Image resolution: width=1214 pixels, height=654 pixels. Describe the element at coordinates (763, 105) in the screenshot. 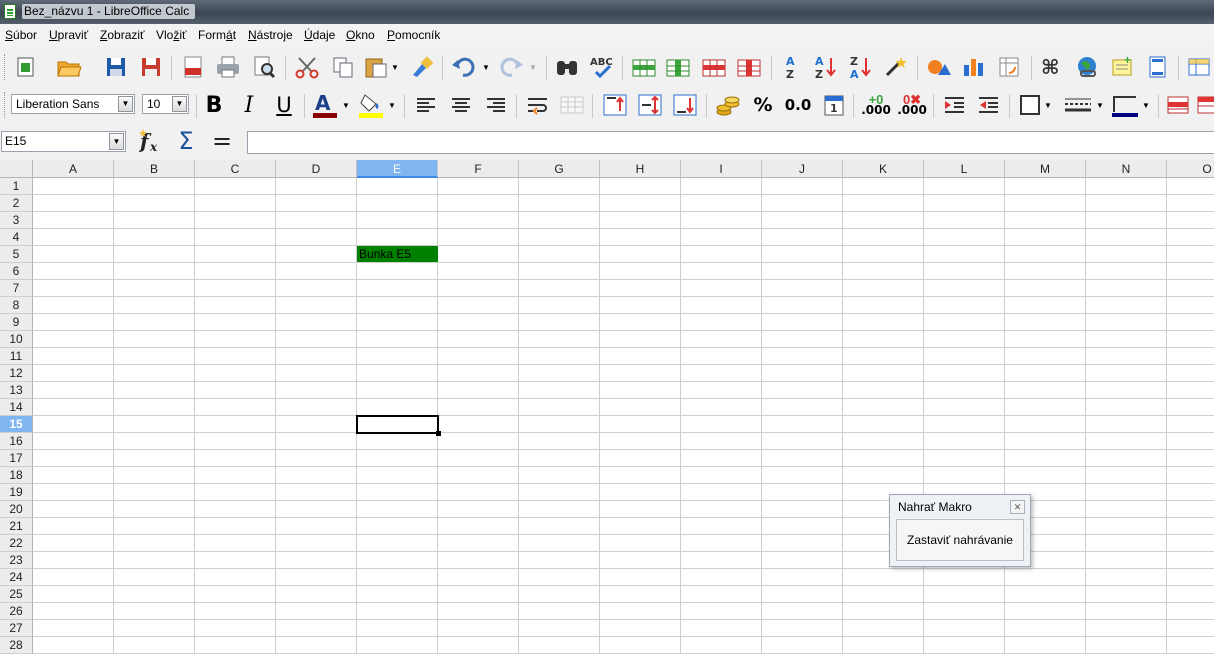

I see `percent-format-button: %` at that location.